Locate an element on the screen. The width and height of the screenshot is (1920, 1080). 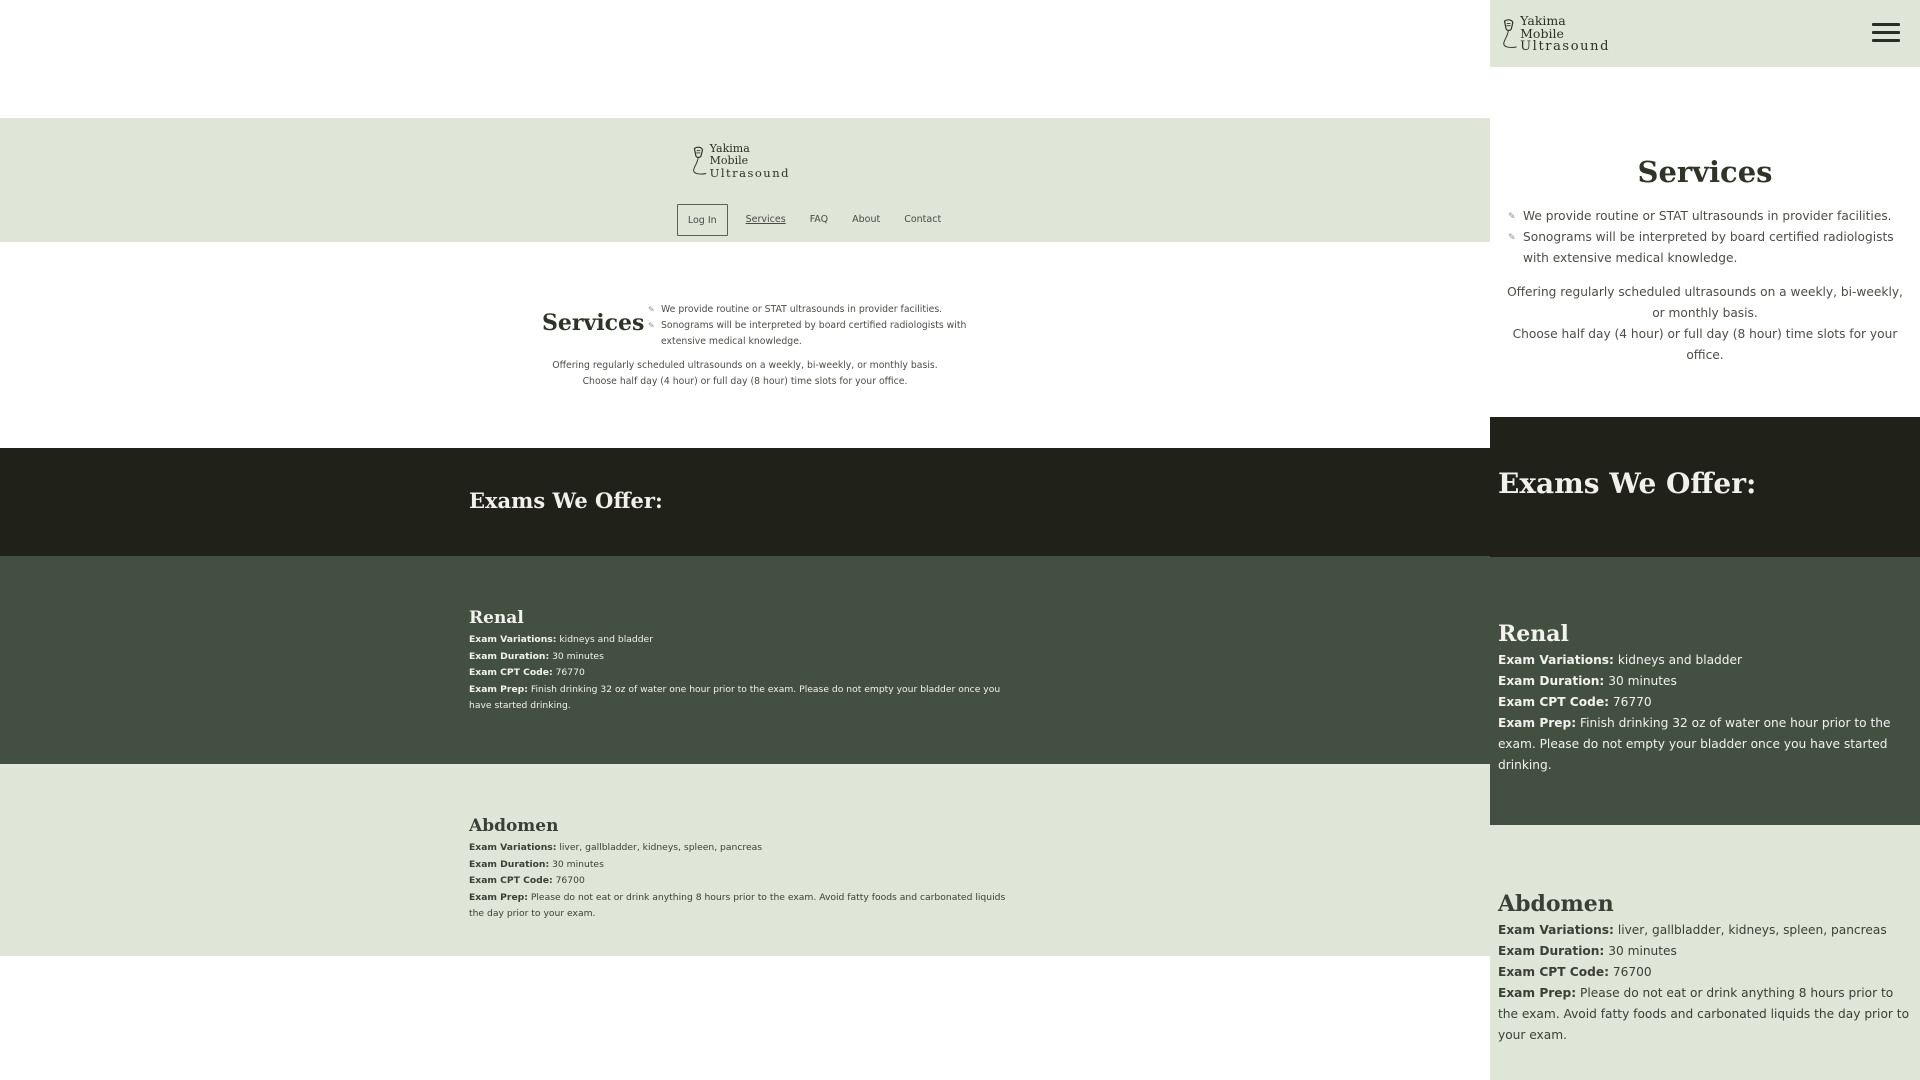
main-nav: Log In Services FAQ About Contact is located at coordinates (745, 220).